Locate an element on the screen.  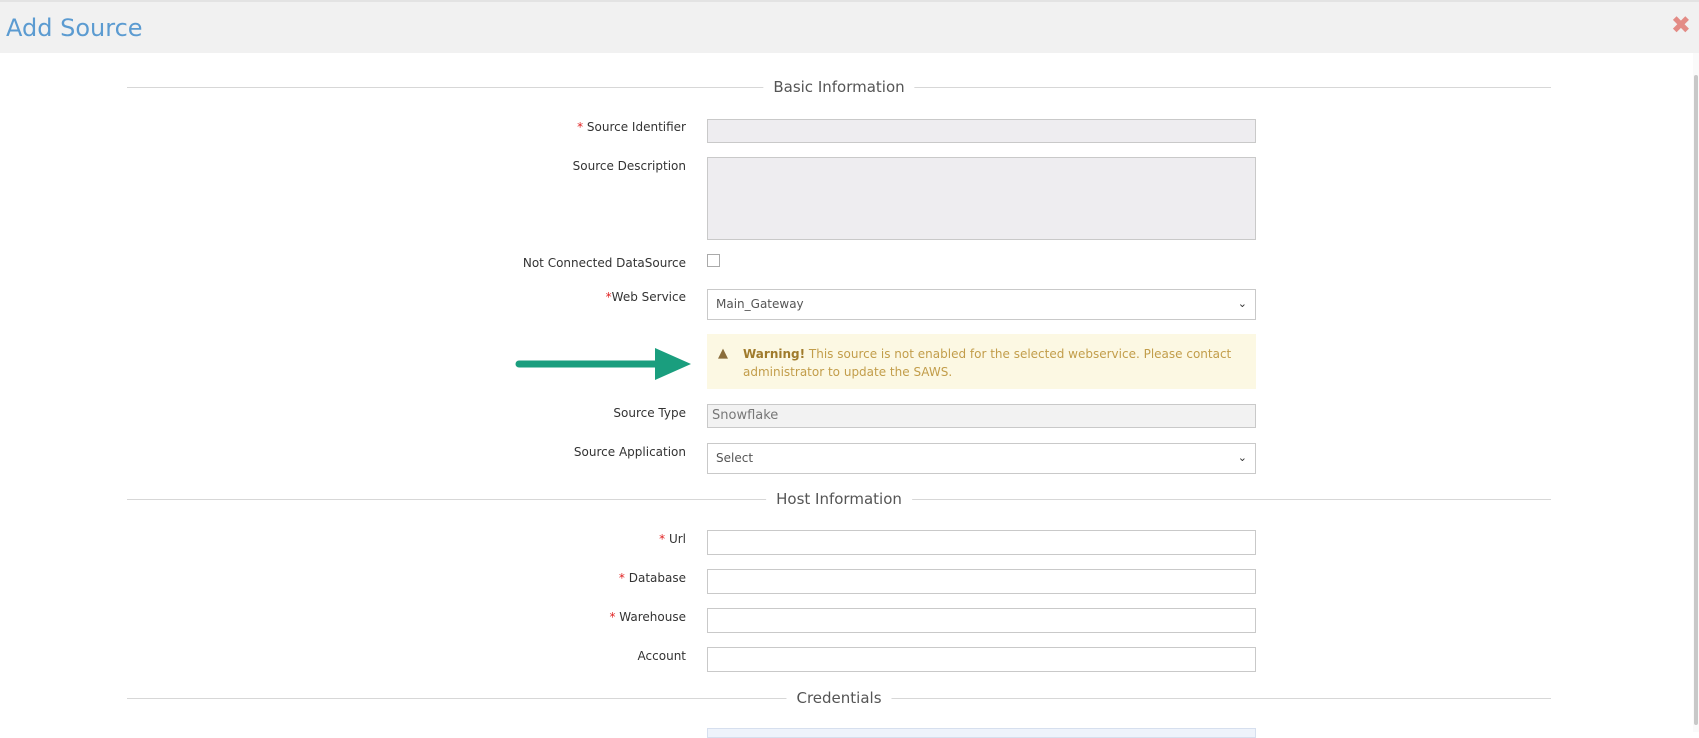
section-title-basic-information: Basic Information is located at coordinates (839, 87).